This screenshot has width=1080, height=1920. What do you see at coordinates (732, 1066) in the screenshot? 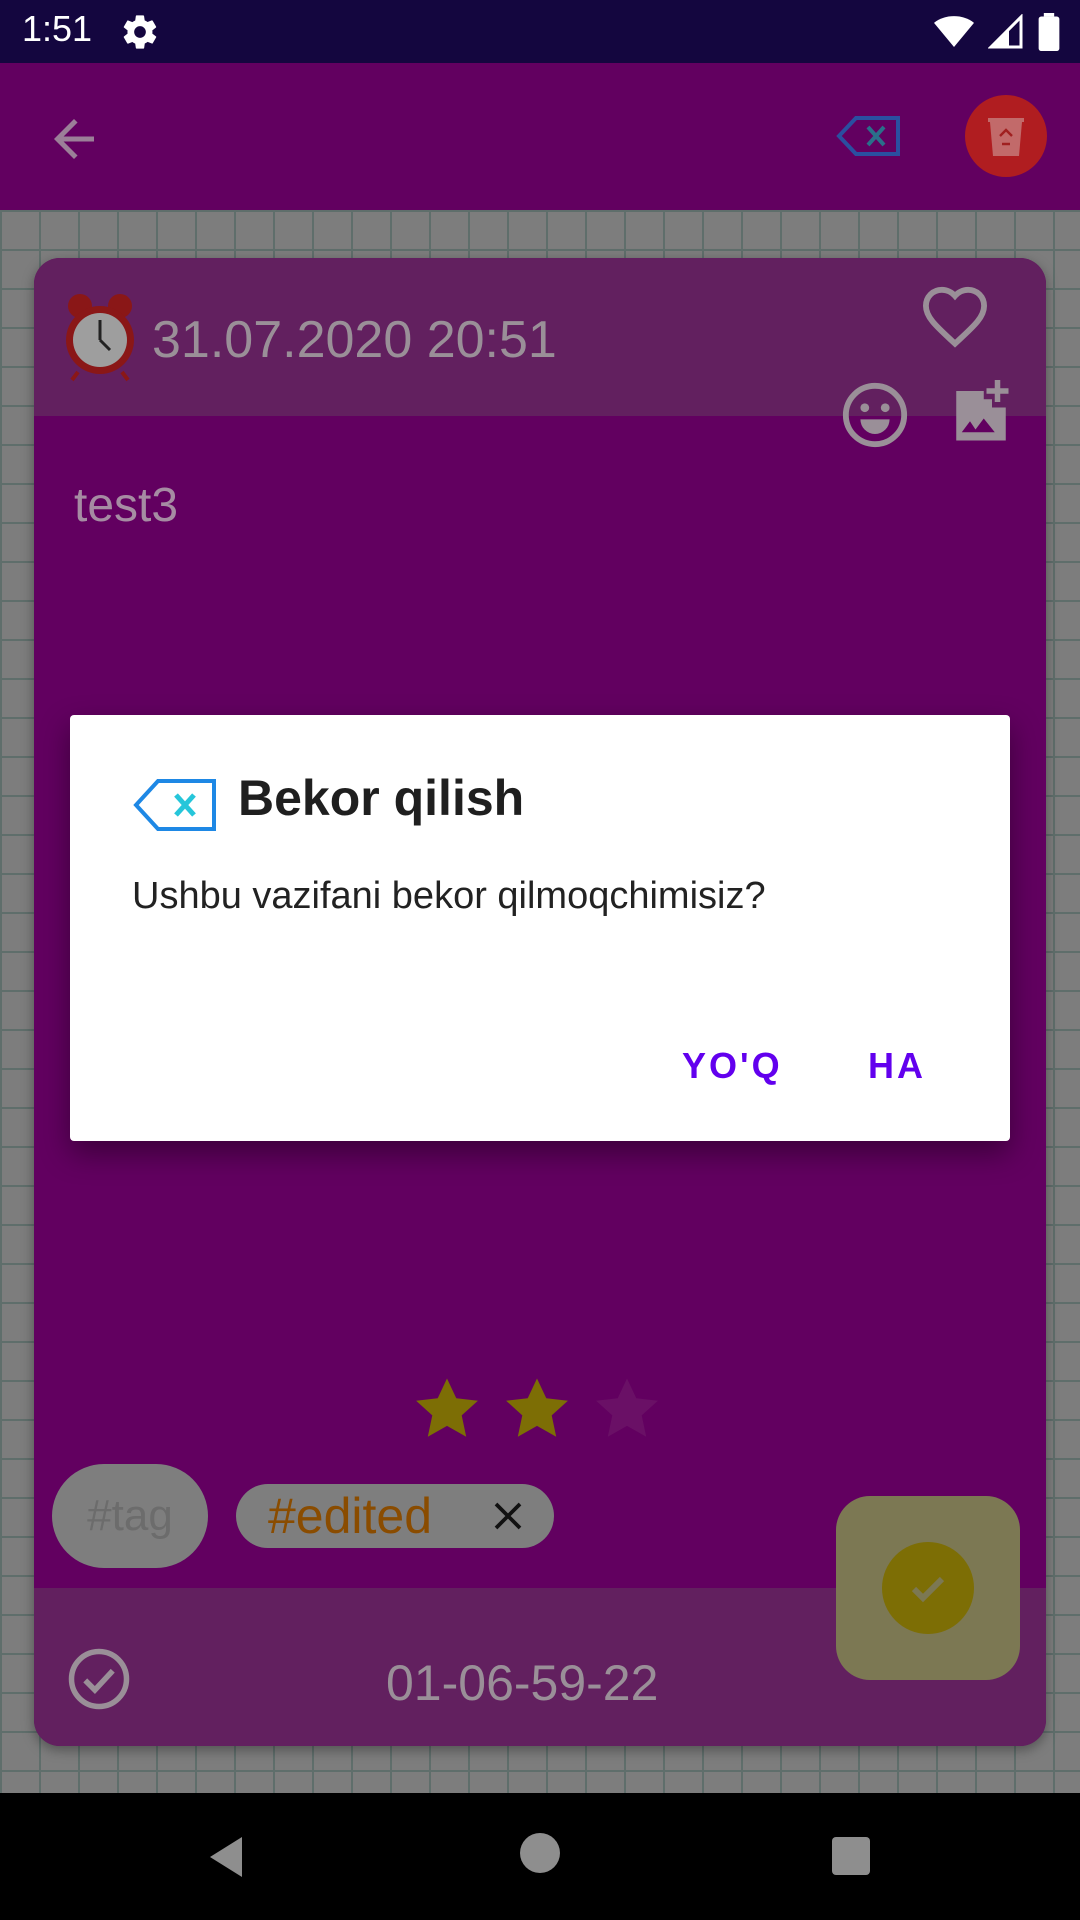
I see `no-button: YO'Q` at bounding box center [732, 1066].